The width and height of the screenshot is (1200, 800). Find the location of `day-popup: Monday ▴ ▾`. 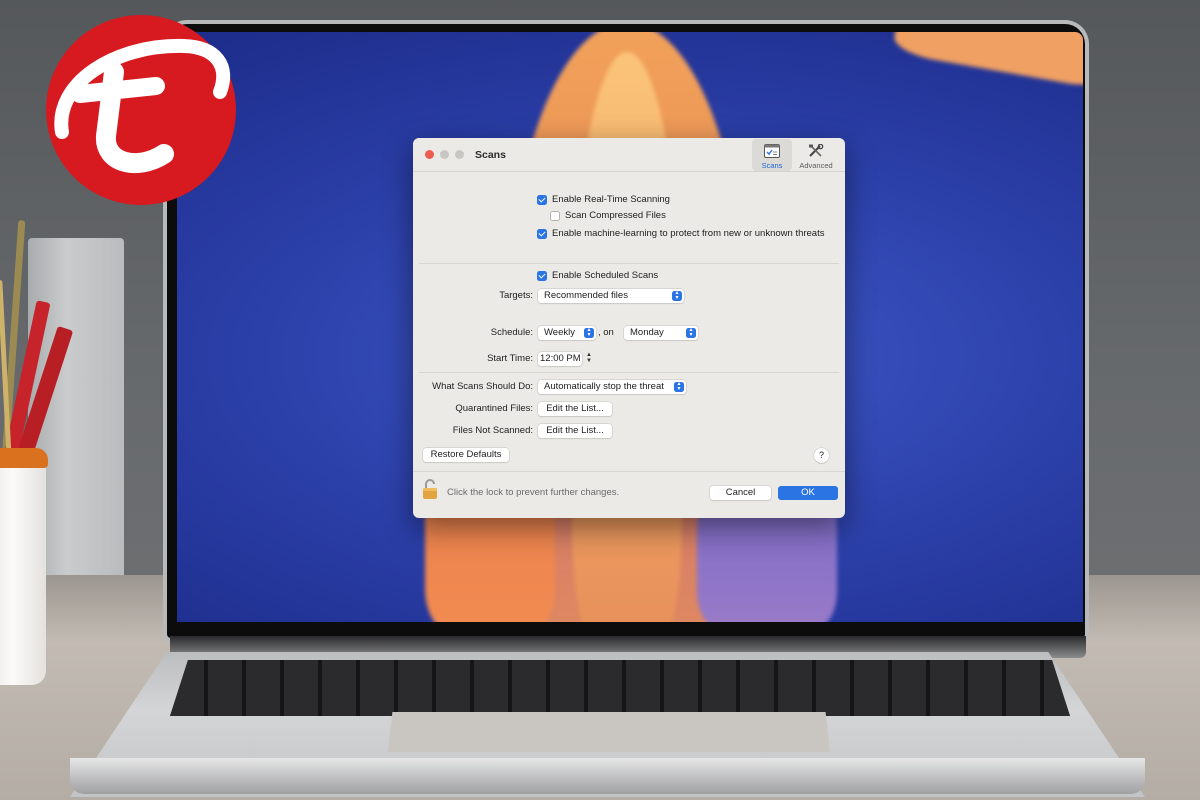

day-popup: Monday ▴ ▾ is located at coordinates (661, 333).